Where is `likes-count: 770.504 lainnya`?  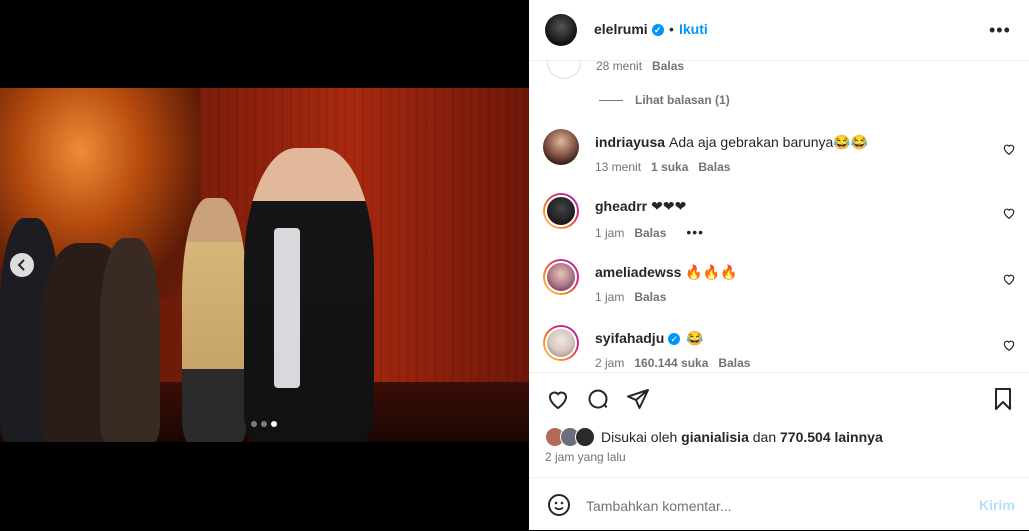 likes-count: 770.504 lainnya is located at coordinates (831, 437).